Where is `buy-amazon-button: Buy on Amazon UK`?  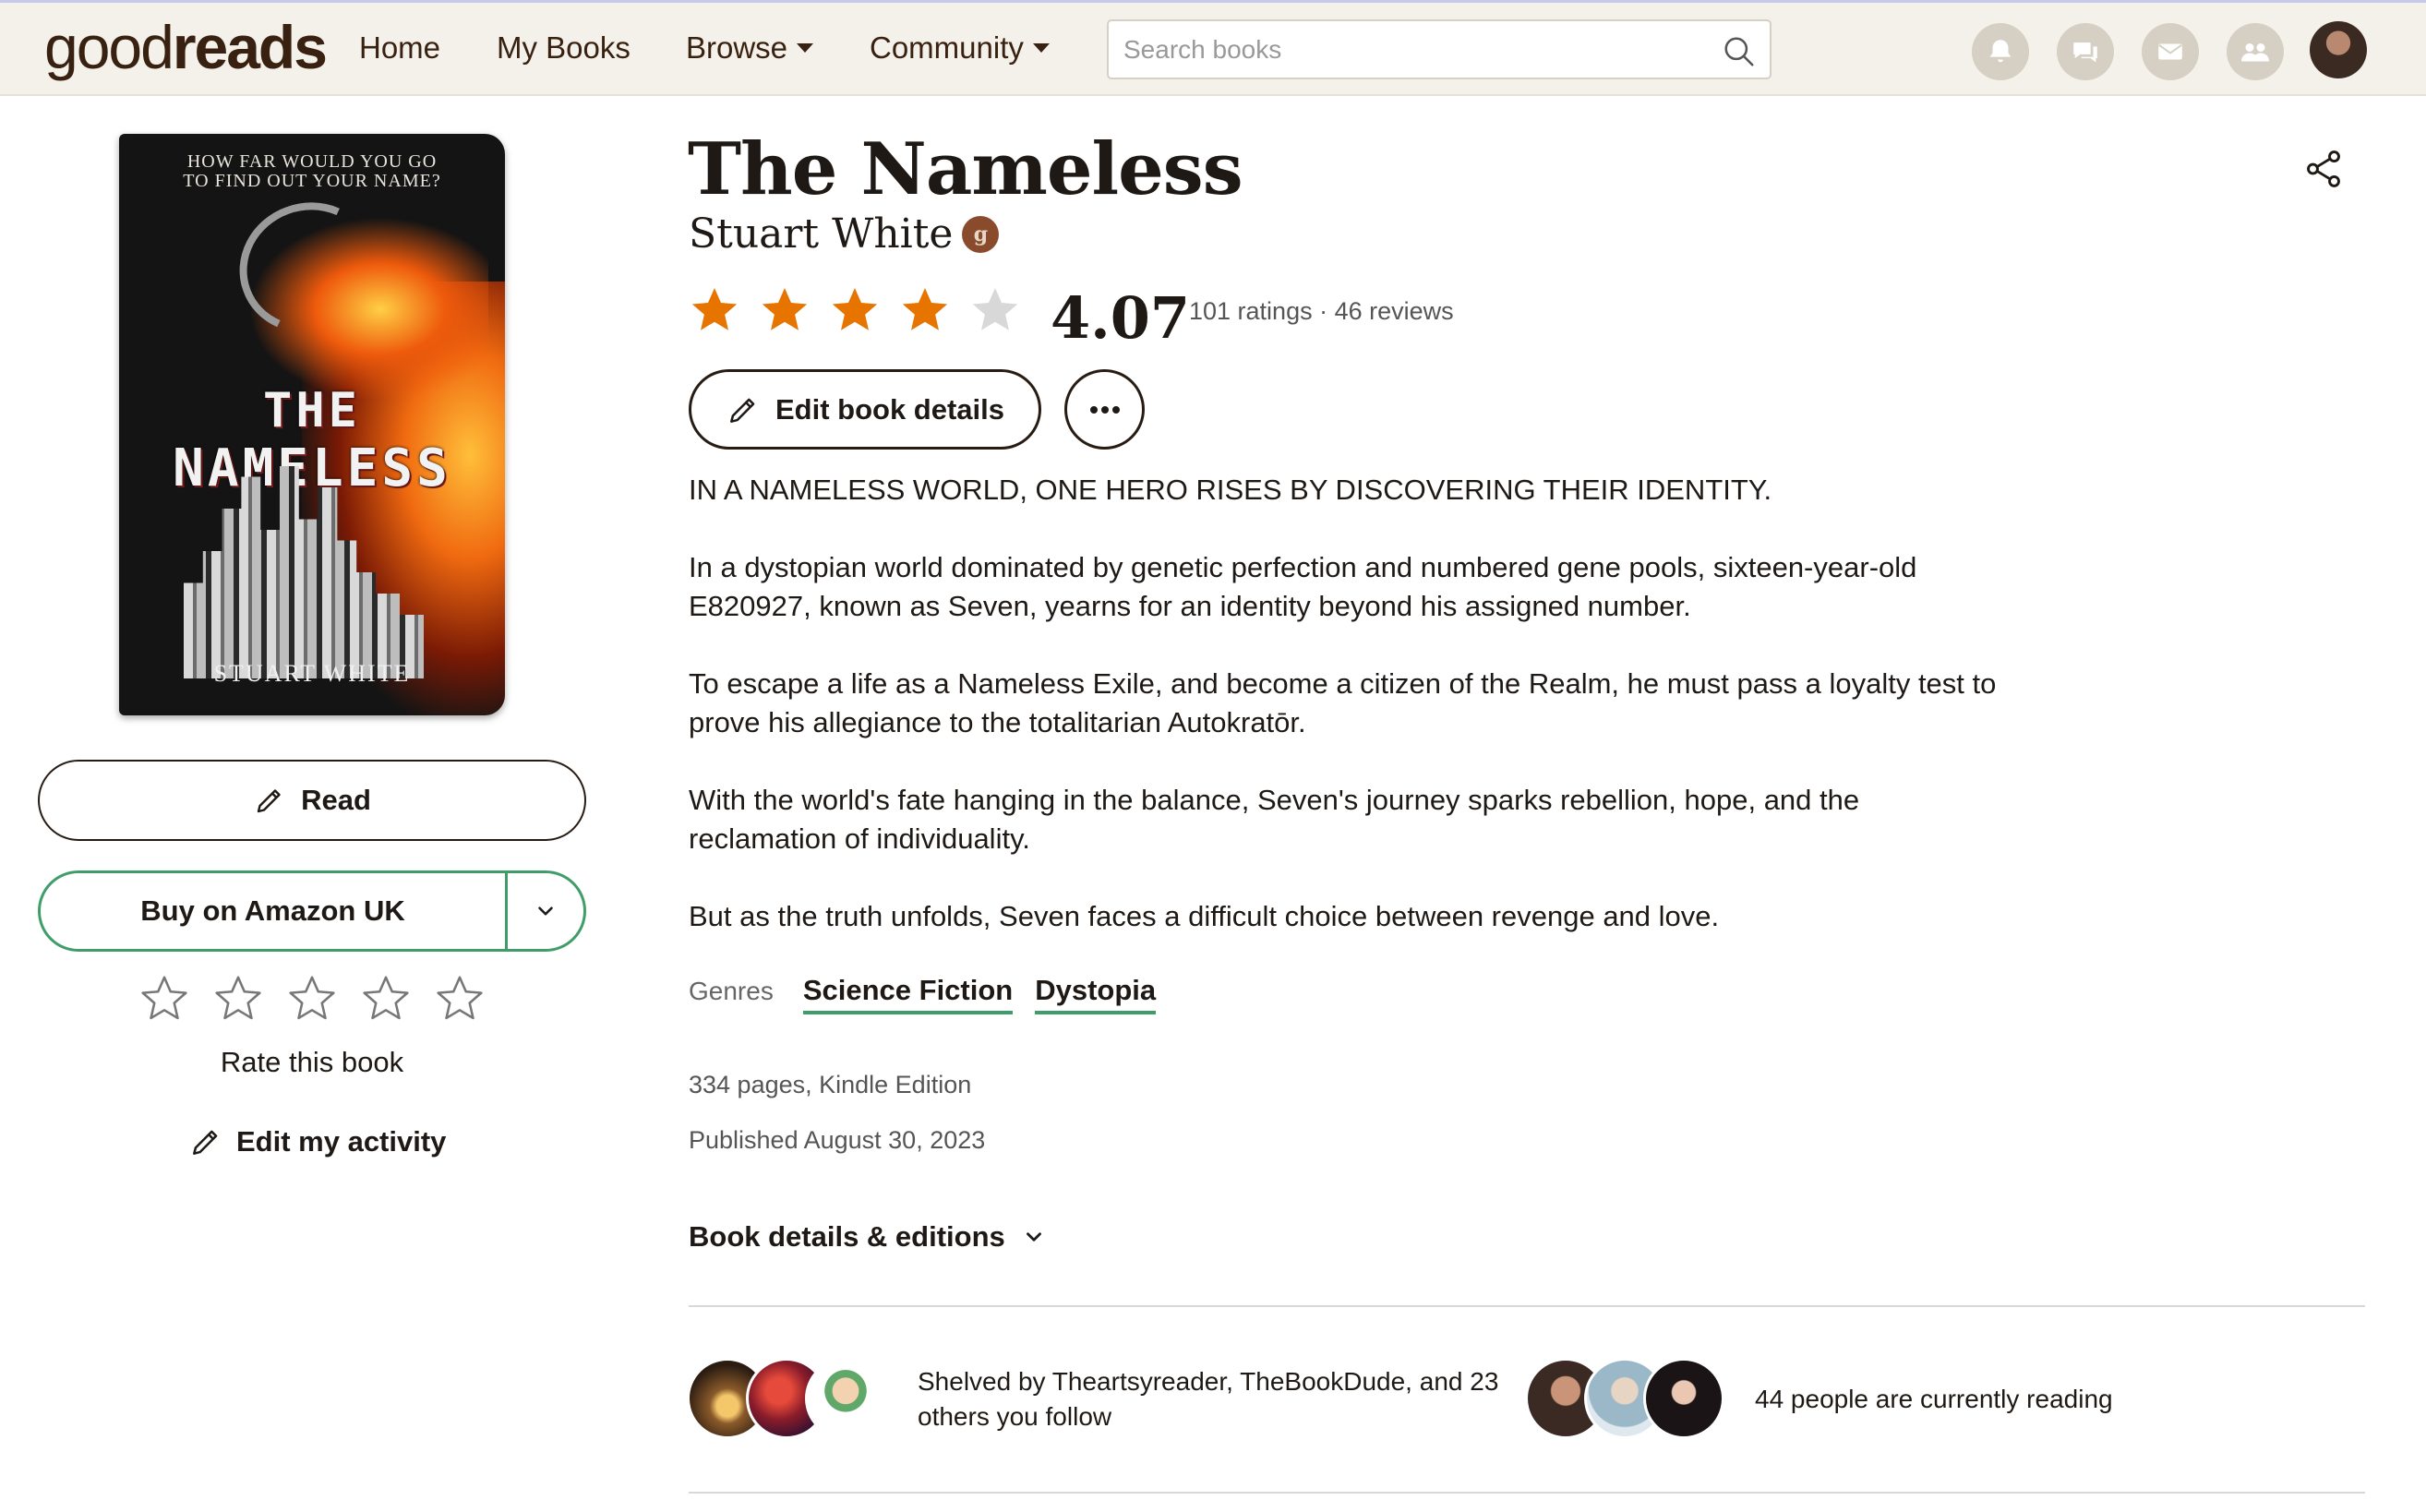
buy-amazon-button: Buy on Amazon UK is located at coordinates (273, 911).